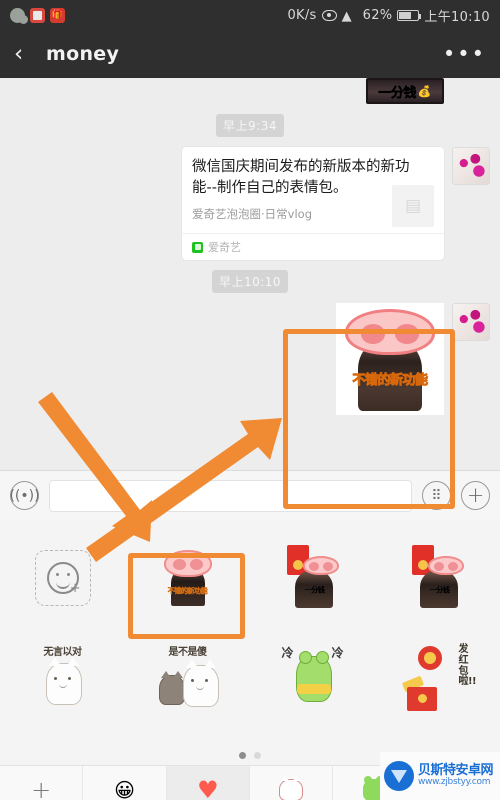 Image resolution: width=500 pixels, height=800 pixels. I want to click on page-title: money, so click(83, 54).